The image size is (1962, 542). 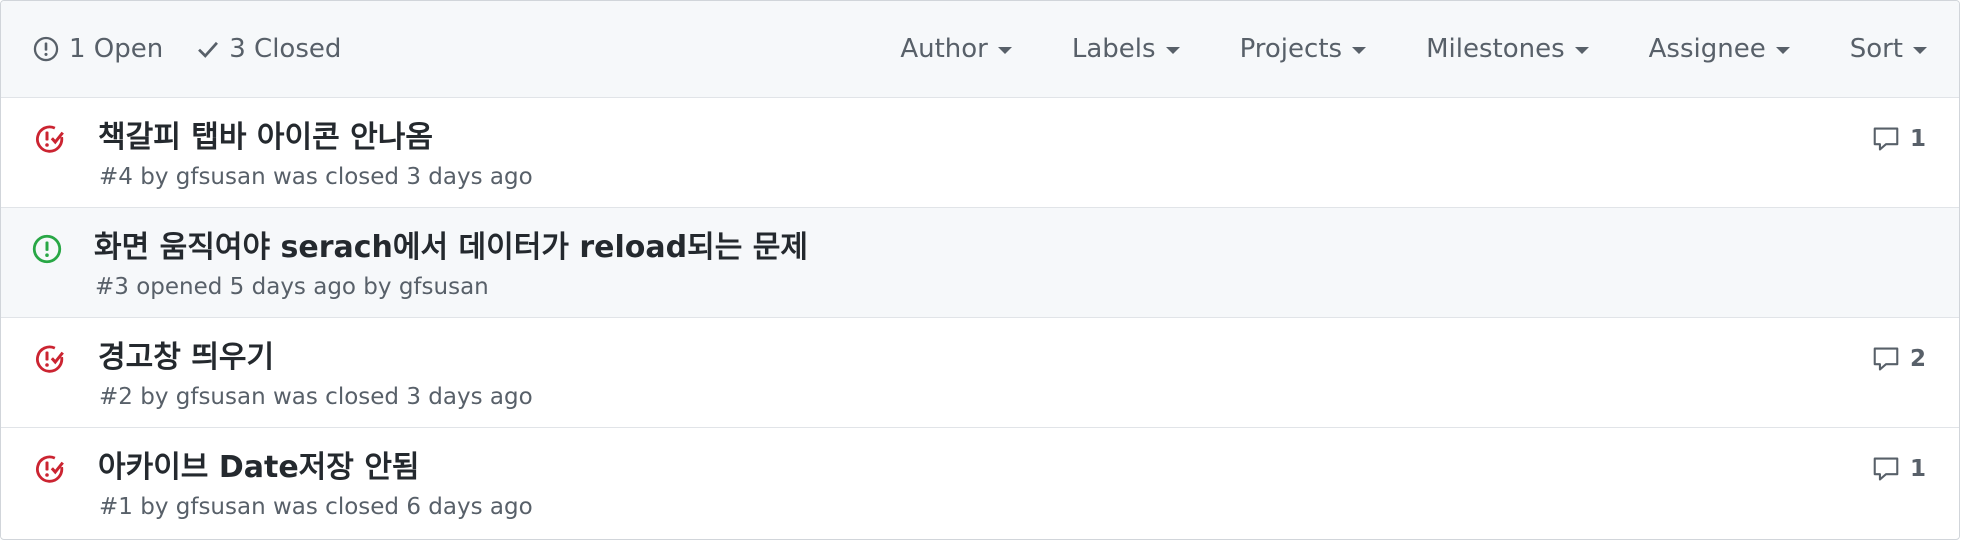 I want to click on assignee-filter-dropdown: Assignee, so click(x=1719, y=49).